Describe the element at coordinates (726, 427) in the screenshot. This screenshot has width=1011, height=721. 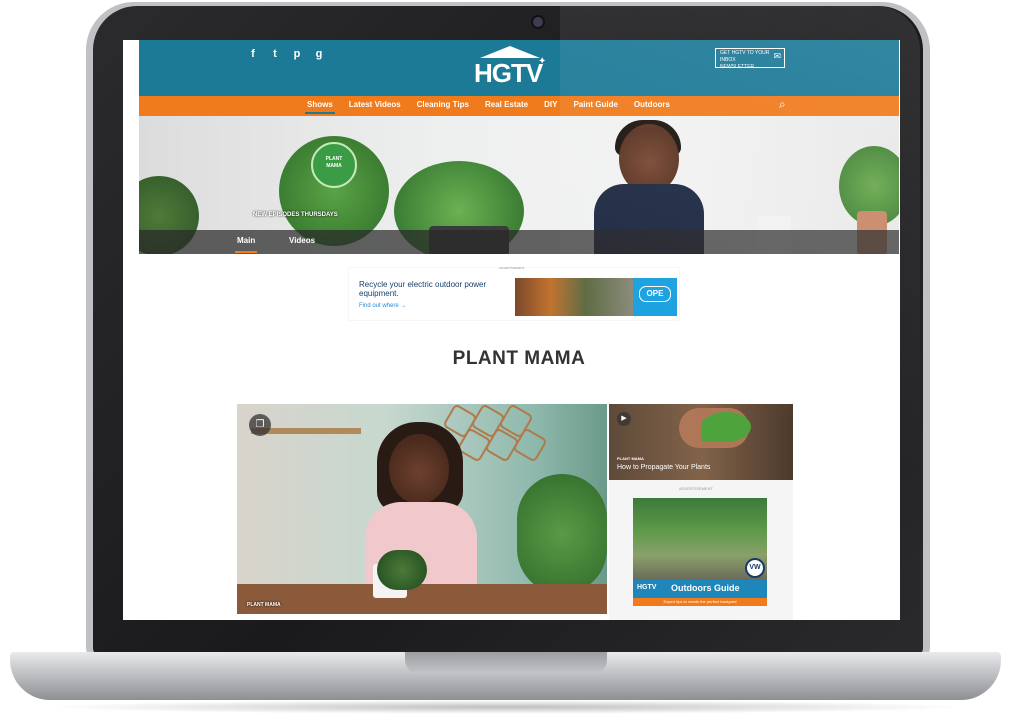
I see `leaf-image` at that location.